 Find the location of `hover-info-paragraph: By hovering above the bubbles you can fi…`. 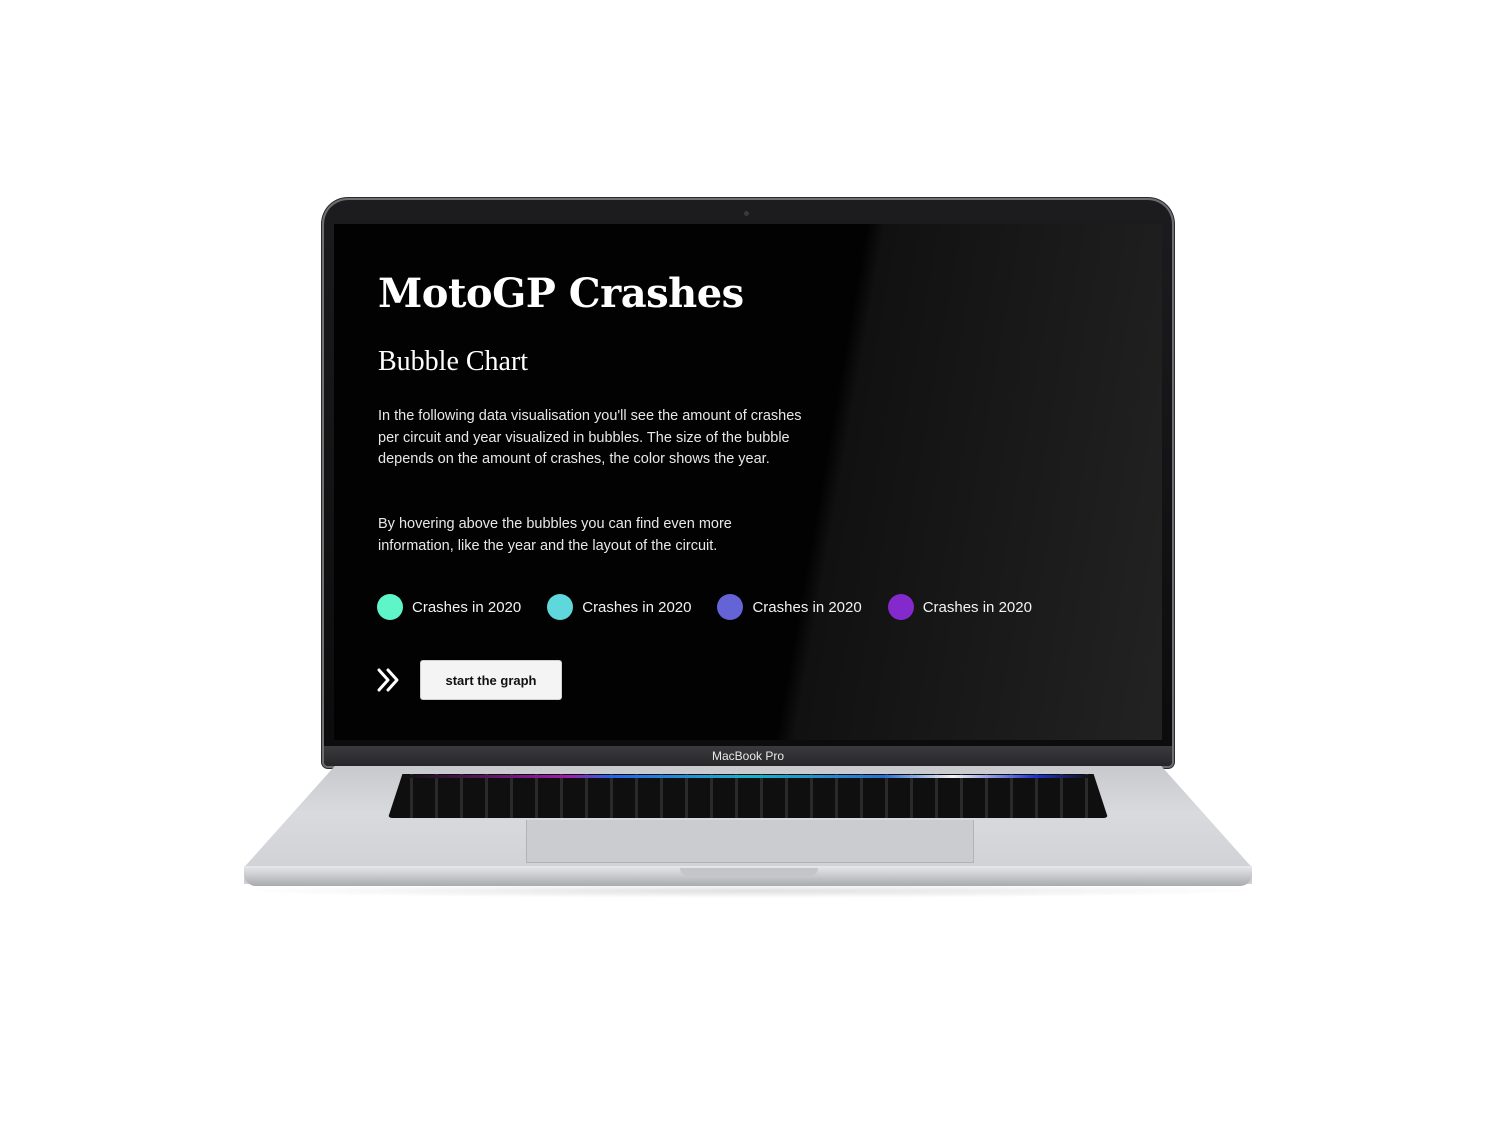

hover-info-paragraph: By hovering above the bubbles you can fi… is located at coordinates (555, 535).